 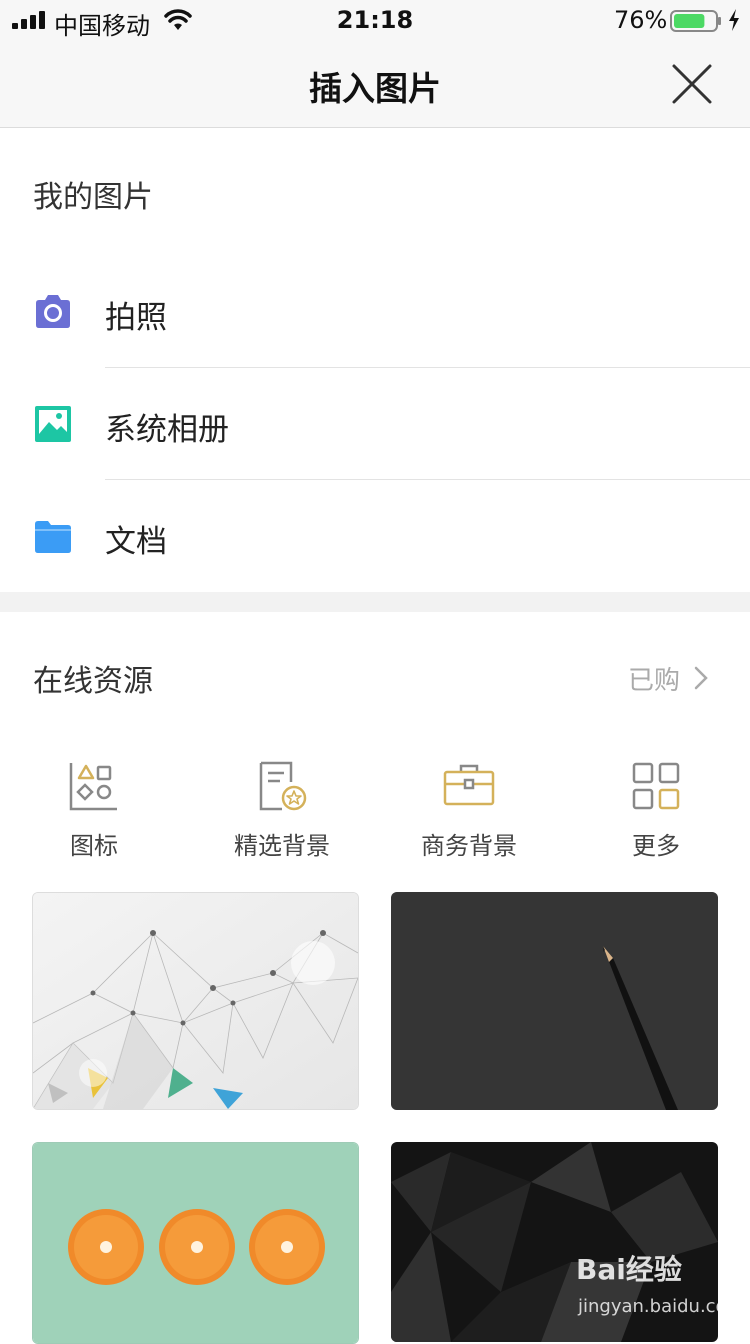 I want to click on orange-slices-thumbnail, so click(x=195, y=1243).